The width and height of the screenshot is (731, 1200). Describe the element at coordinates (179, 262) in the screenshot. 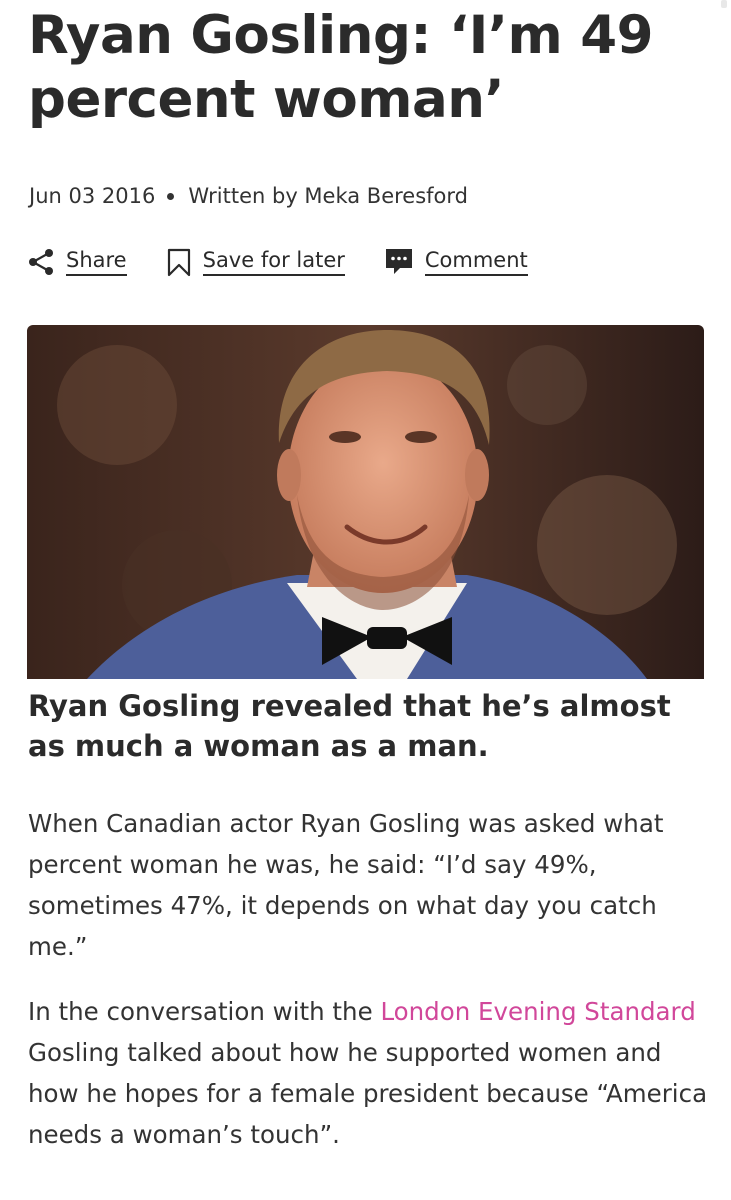

I see `bookmark-icon` at that location.